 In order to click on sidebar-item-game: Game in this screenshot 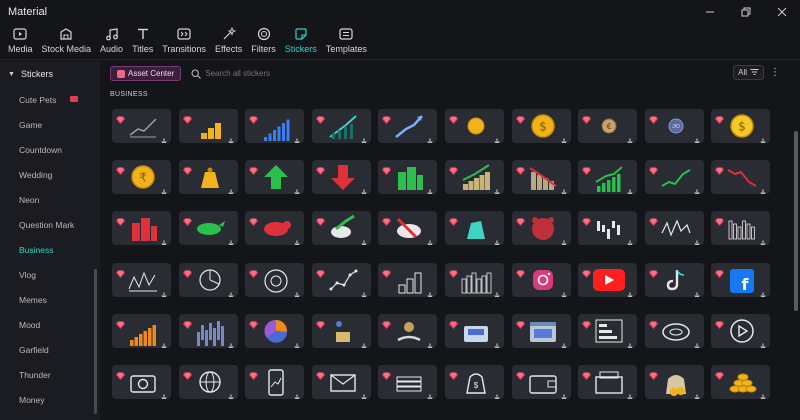, I will do `click(50, 124)`.